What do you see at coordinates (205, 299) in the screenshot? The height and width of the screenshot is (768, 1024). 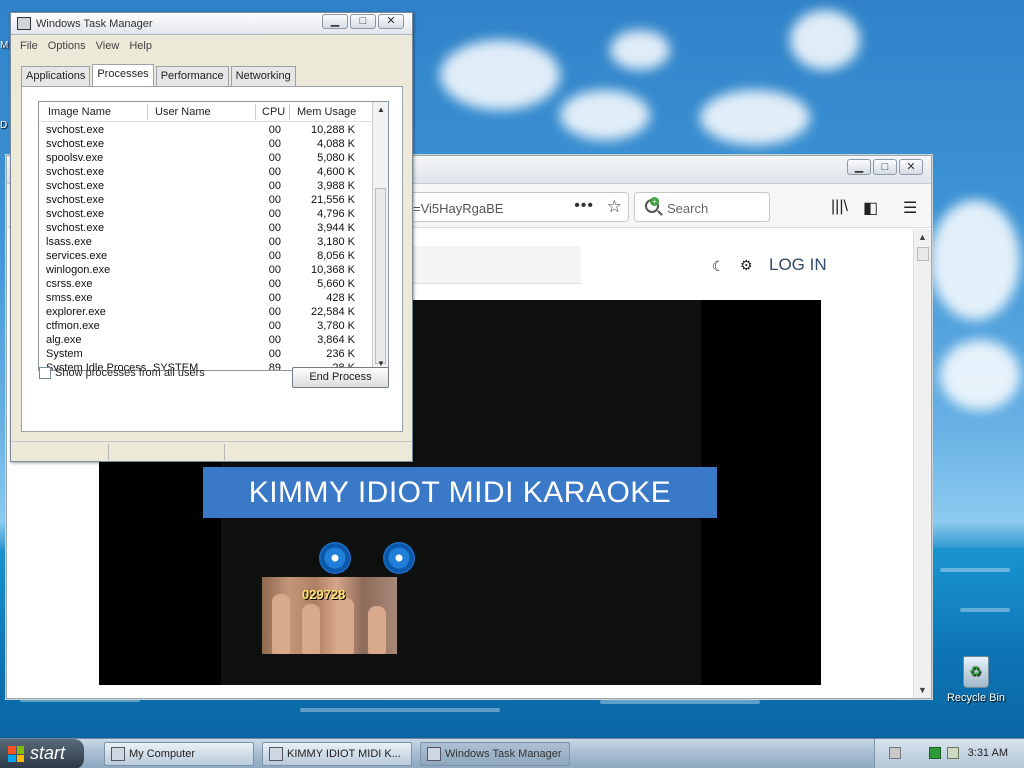 I see `table-row: smss.exe 00 428 K` at bounding box center [205, 299].